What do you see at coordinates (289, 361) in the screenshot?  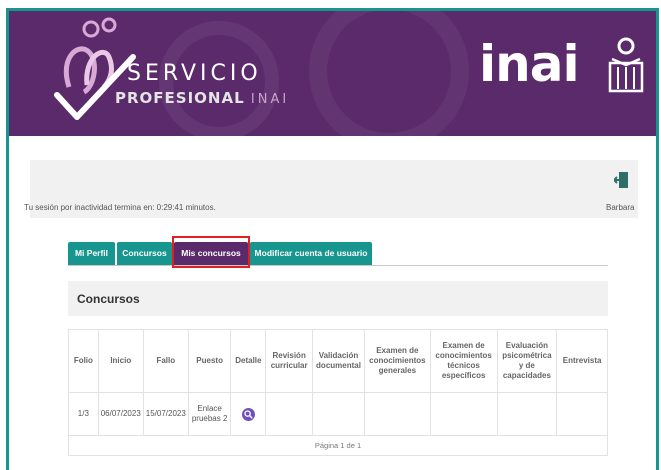 I see `column-header: Revisión curricular` at bounding box center [289, 361].